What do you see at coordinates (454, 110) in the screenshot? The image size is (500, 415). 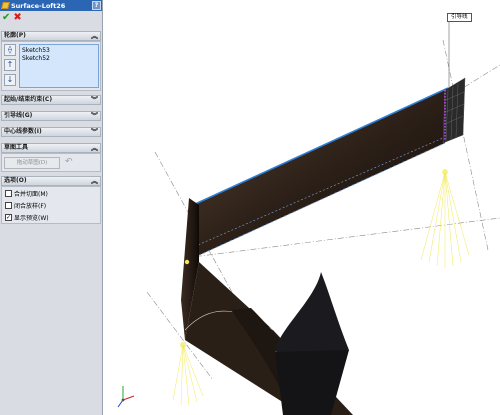 I see `end-profile` at bounding box center [454, 110].